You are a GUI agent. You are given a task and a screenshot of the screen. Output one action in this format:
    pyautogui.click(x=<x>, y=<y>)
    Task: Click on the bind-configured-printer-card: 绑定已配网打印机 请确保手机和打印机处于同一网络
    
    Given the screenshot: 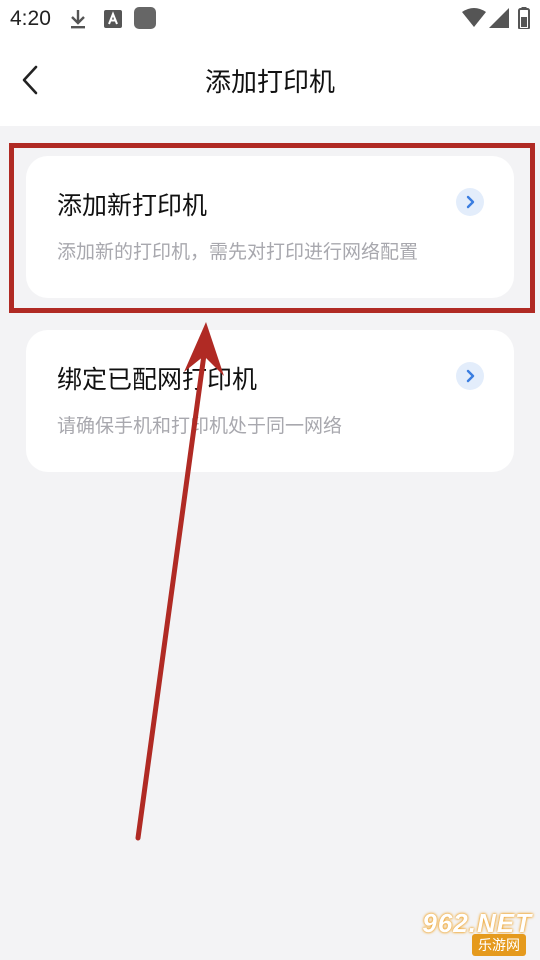 What is the action you would take?
    pyautogui.click(x=270, y=401)
    